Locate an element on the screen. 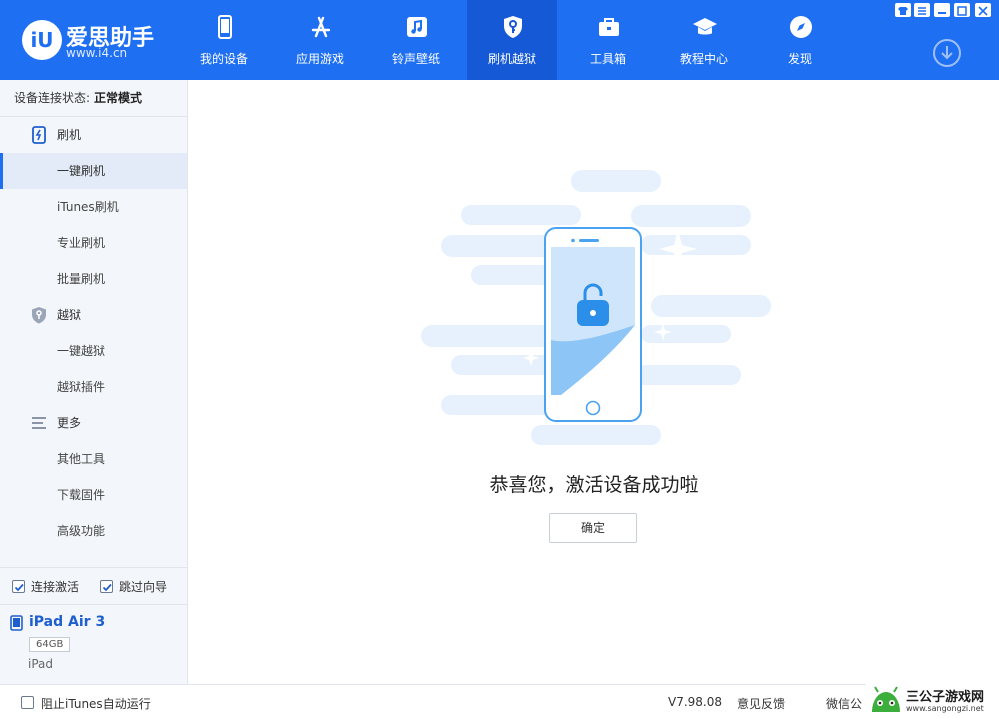 Image resolution: width=999 pixels, height=718 pixels. menu-group-flash: 刷机 is located at coordinates (93, 135).